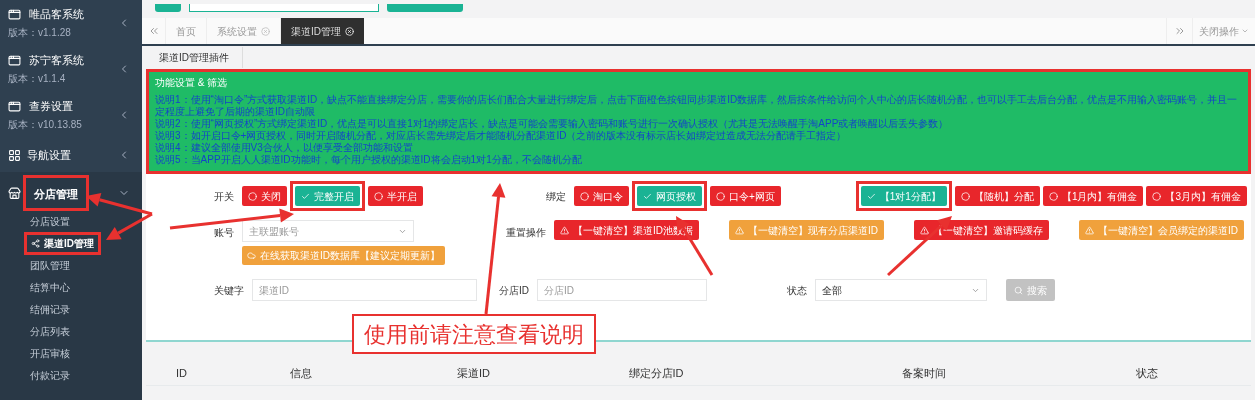  I want to click on account-select: 主联盟账号, so click(328, 231).